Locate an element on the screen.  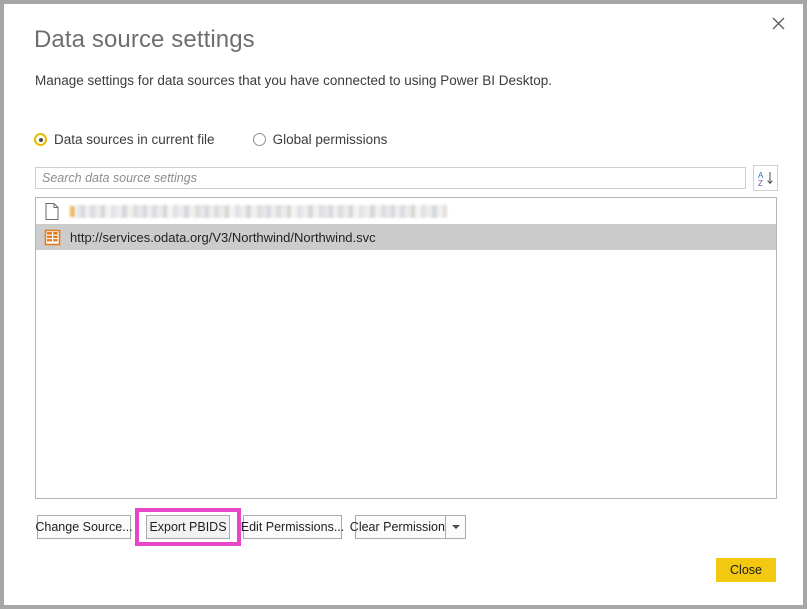
clear-permissions-button: Clear Permissions is located at coordinates (400, 527).